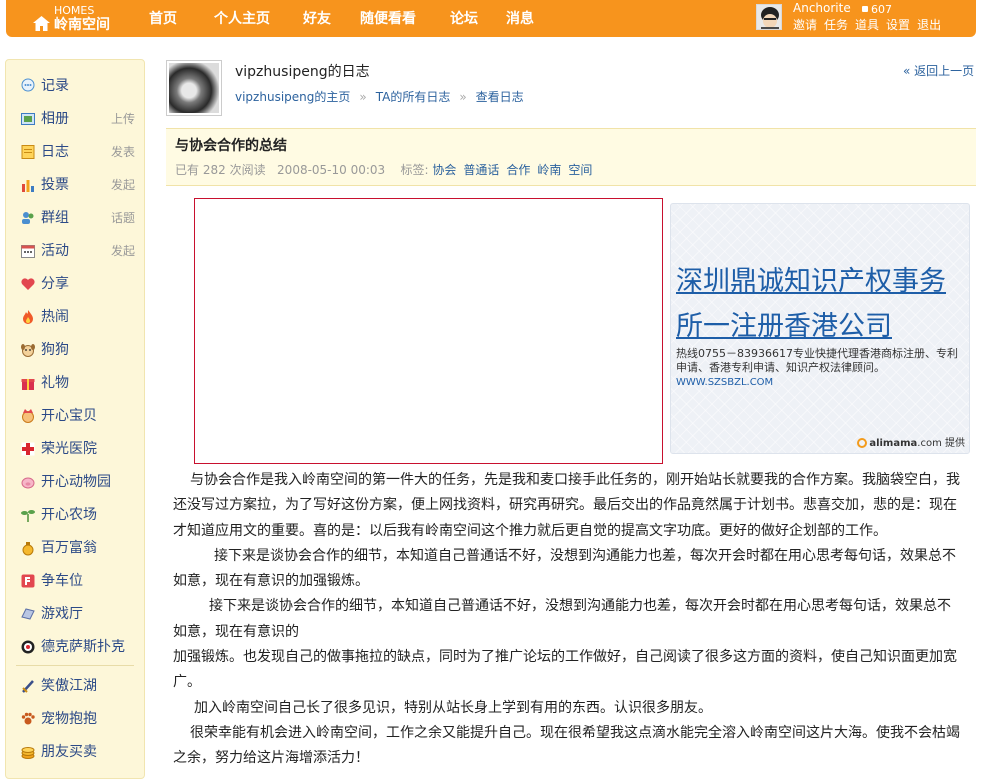  I want to click on sidebar-item: 百万富翁, so click(77, 548).